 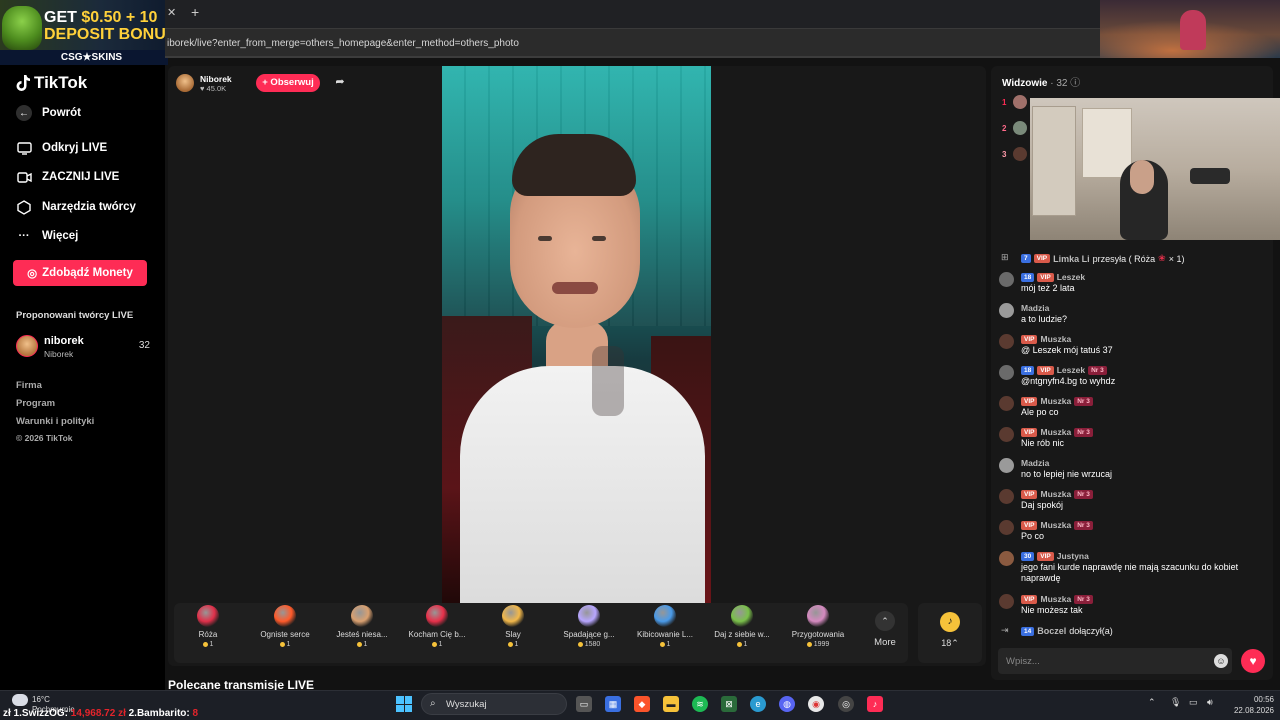 What do you see at coordinates (1175, 702) in the screenshot?
I see `microphone-icon: 🎙︎` at bounding box center [1175, 702].